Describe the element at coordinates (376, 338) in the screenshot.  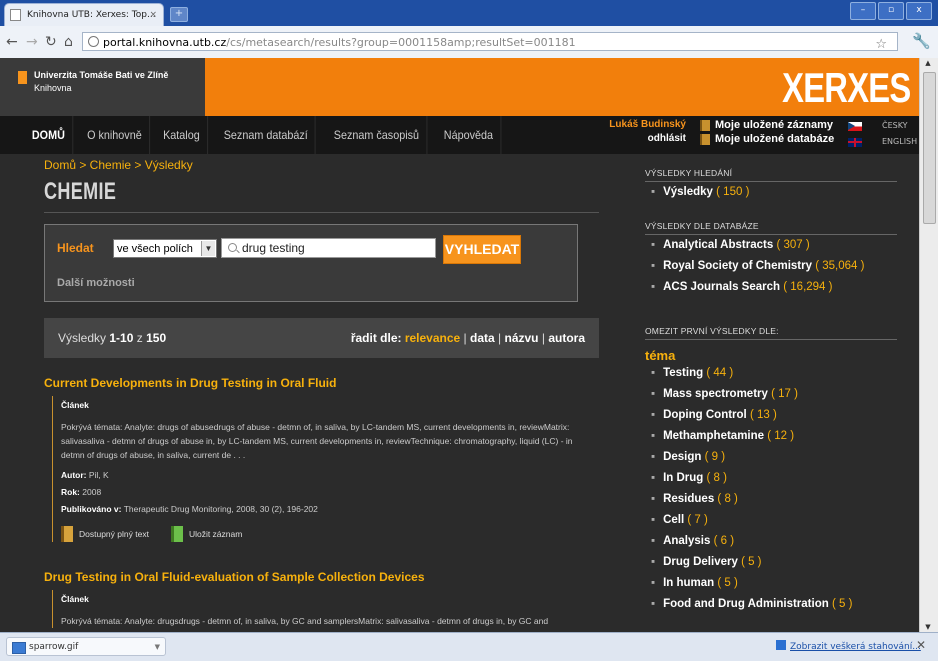
I see `sort-label: řadit dle:` at that location.